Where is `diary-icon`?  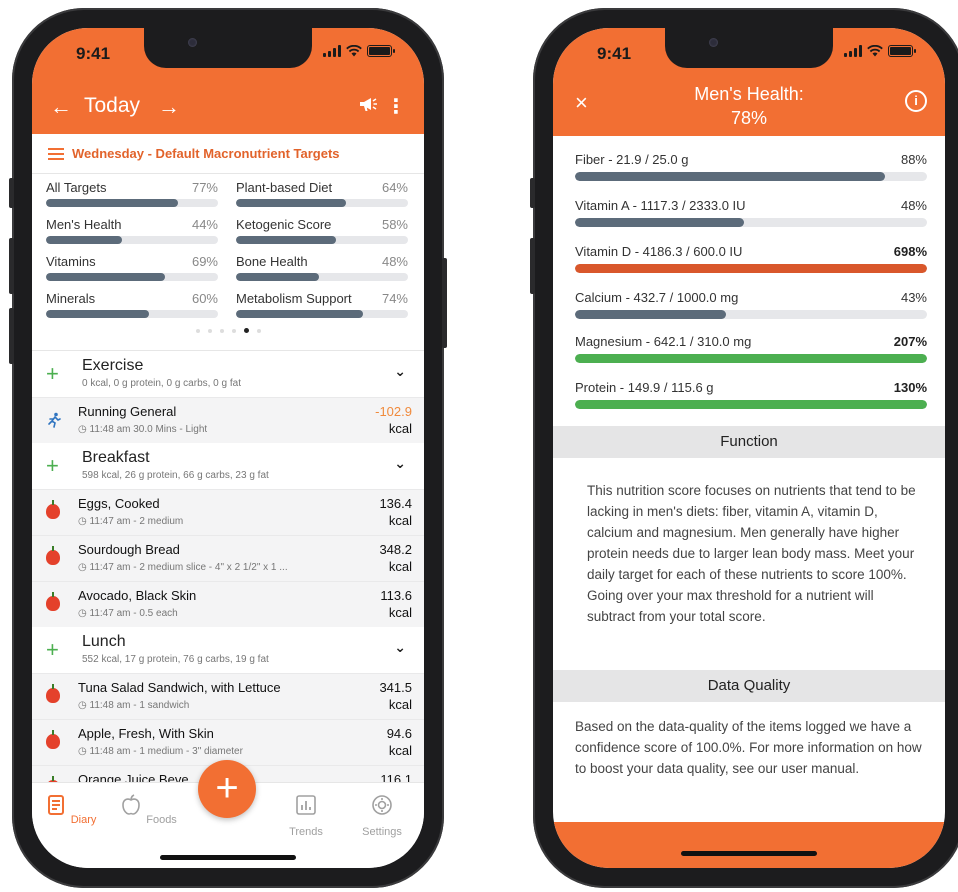 diary-icon is located at coordinates (55, 805).